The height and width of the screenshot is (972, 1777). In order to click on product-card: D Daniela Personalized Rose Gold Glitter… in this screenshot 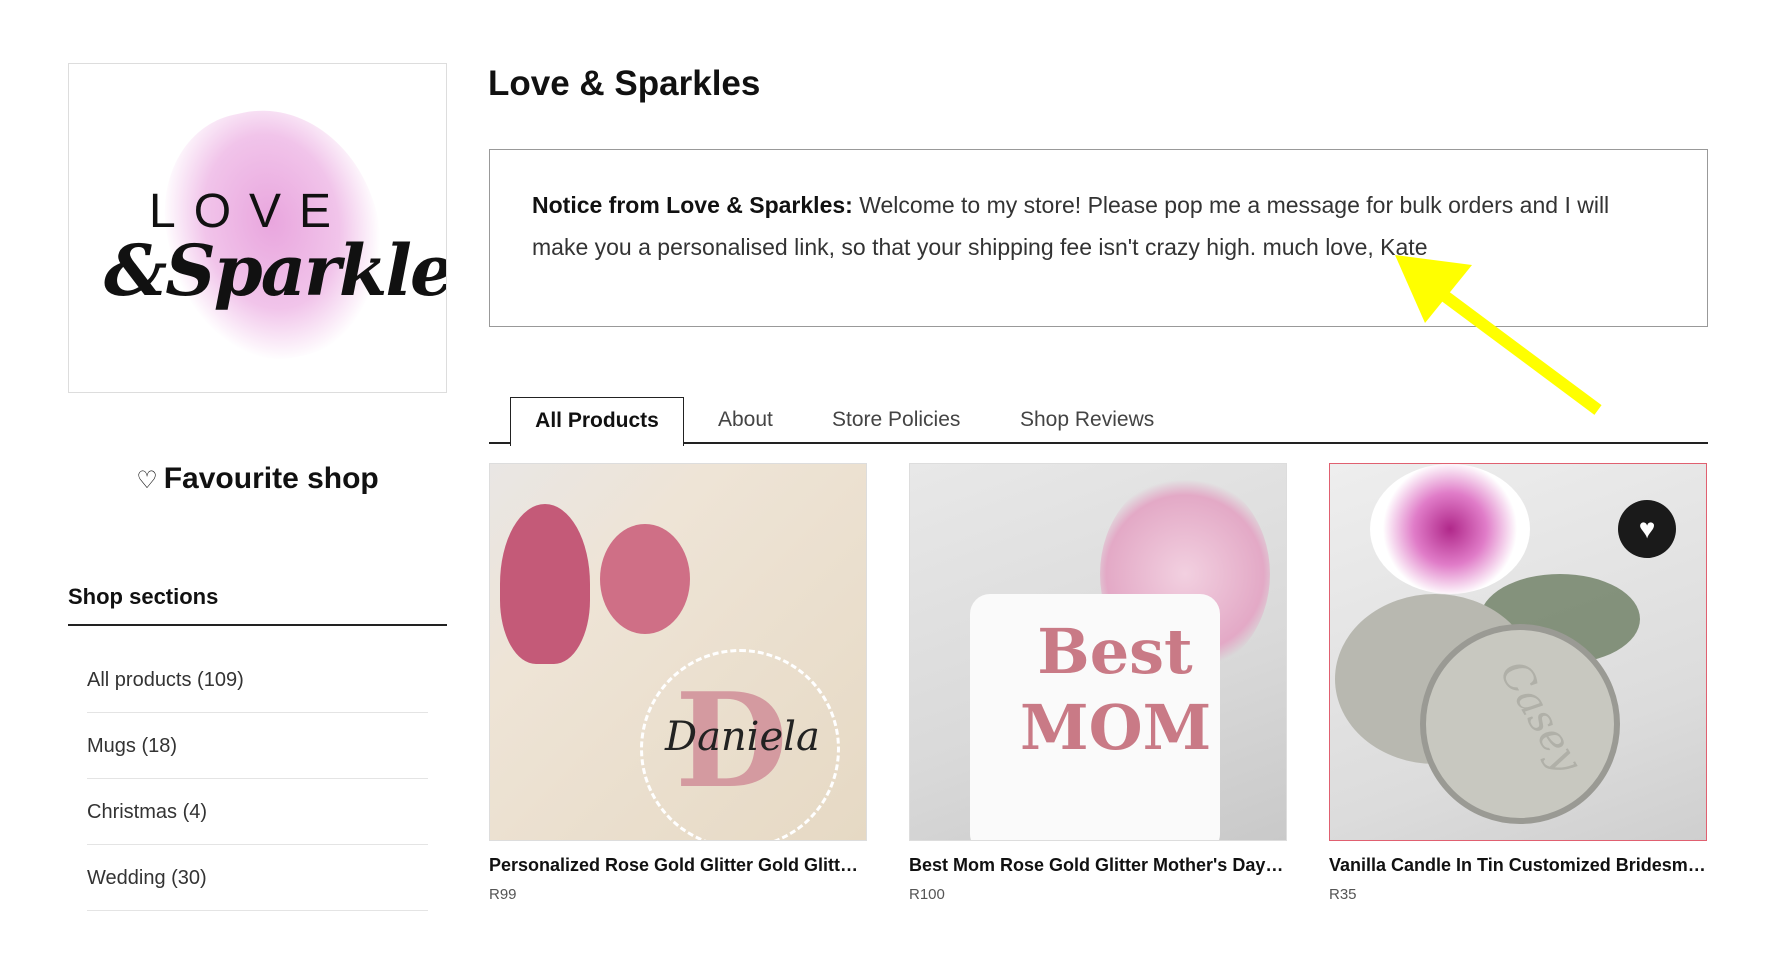, I will do `click(678, 683)`.